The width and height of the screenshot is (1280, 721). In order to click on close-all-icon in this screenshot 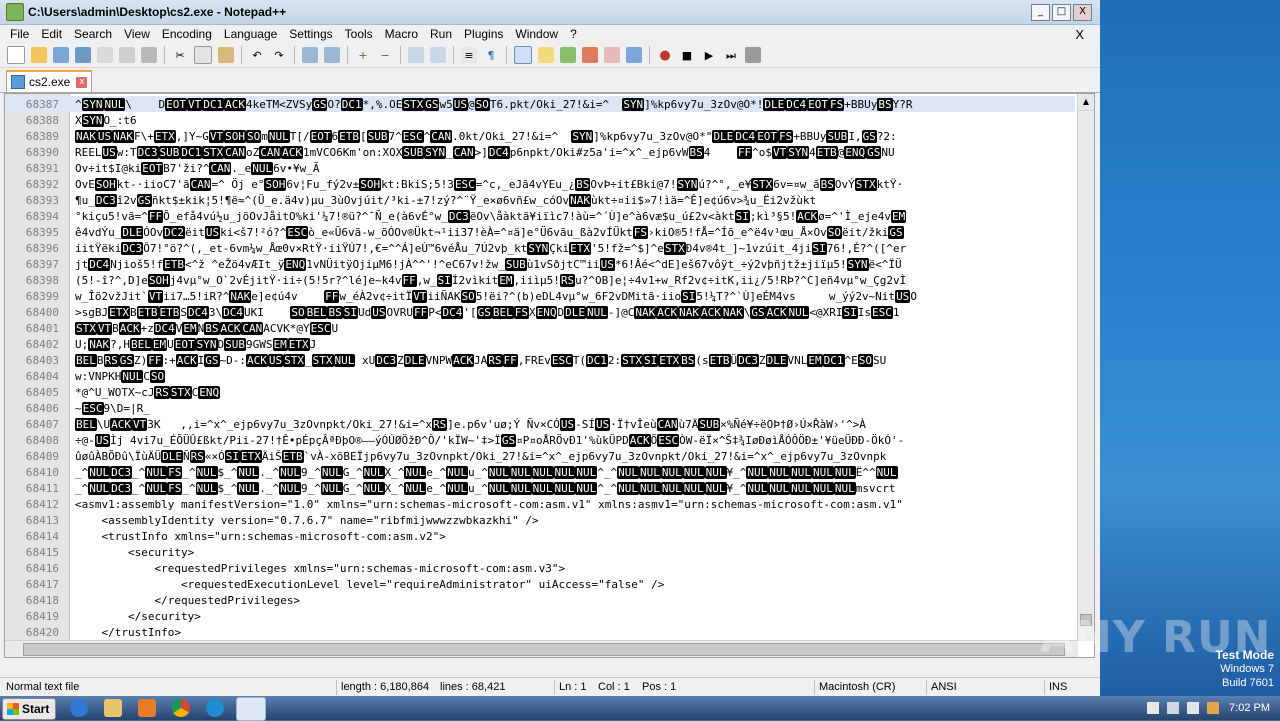, I will do `click(127, 55)`.